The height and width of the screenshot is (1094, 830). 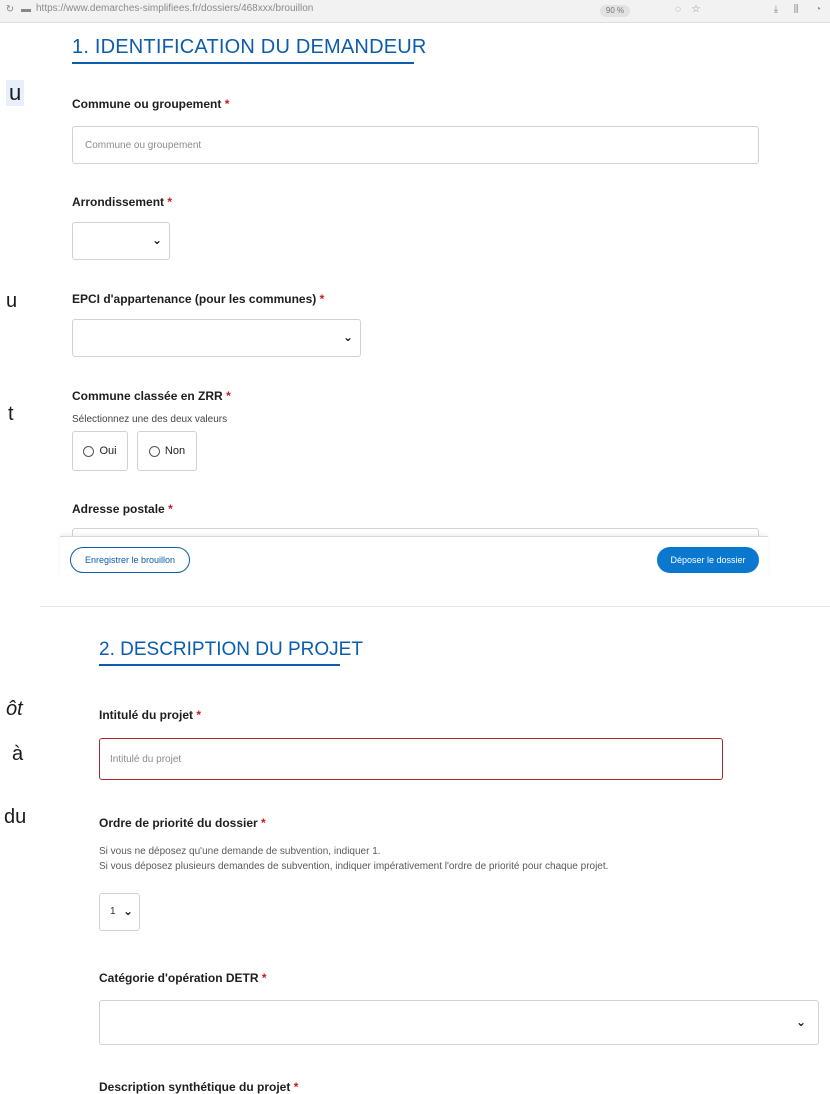 What do you see at coordinates (818, 10) in the screenshot?
I see `account-icon: ◔` at bounding box center [818, 10].